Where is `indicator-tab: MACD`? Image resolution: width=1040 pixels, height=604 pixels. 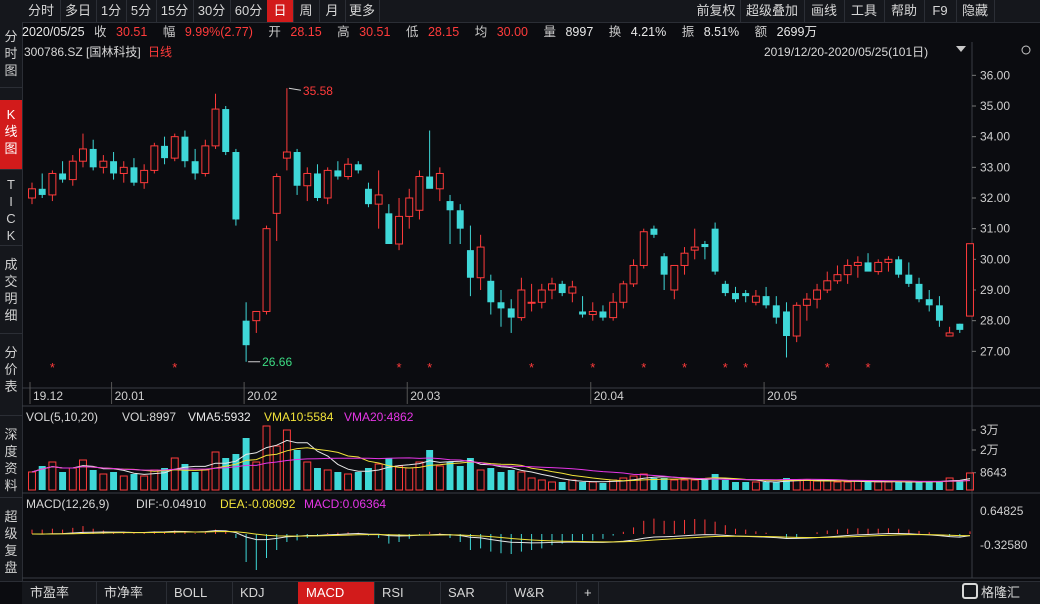
indicator-tab: MACD is located at coordinates (336, 593).